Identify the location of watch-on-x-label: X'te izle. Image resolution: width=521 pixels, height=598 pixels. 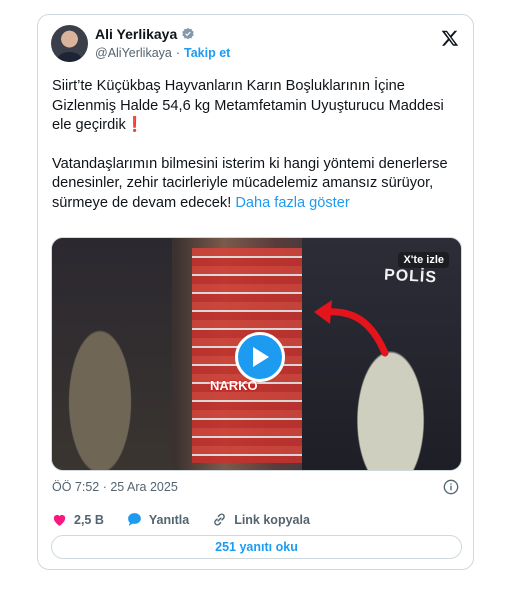
(423, 260).